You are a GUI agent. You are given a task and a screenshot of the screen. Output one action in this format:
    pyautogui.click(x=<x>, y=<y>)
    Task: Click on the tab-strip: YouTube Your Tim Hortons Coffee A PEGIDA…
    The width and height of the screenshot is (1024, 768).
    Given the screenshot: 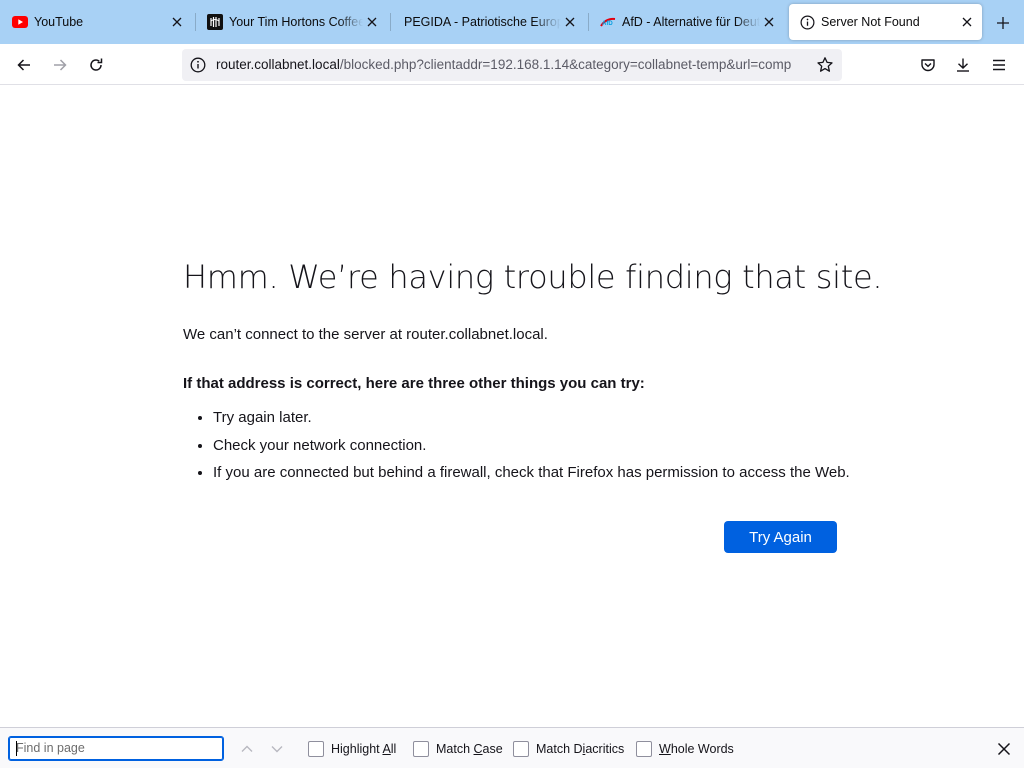 What is the action you would take?
    pyautogui.click(x=512, y=22)
    